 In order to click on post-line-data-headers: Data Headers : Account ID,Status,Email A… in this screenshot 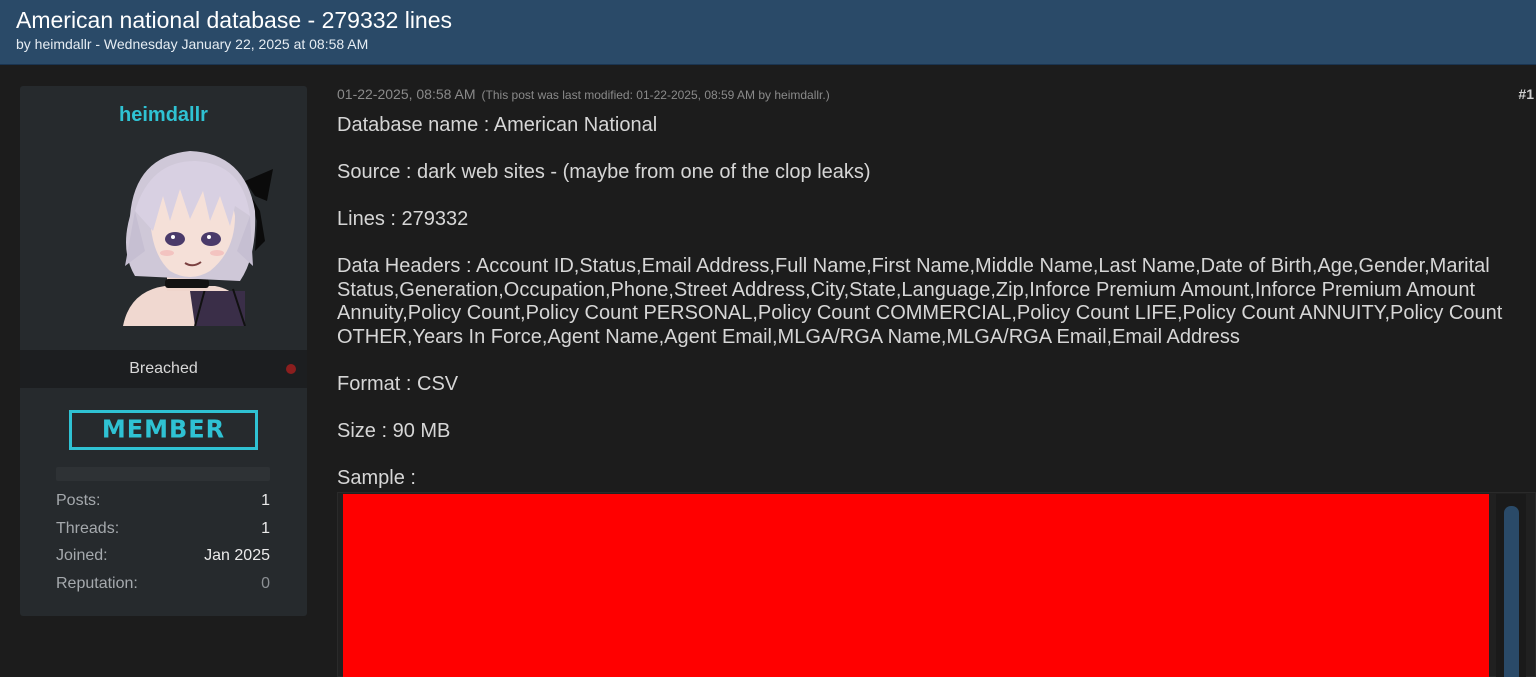, I will do `click(920, 301)`.